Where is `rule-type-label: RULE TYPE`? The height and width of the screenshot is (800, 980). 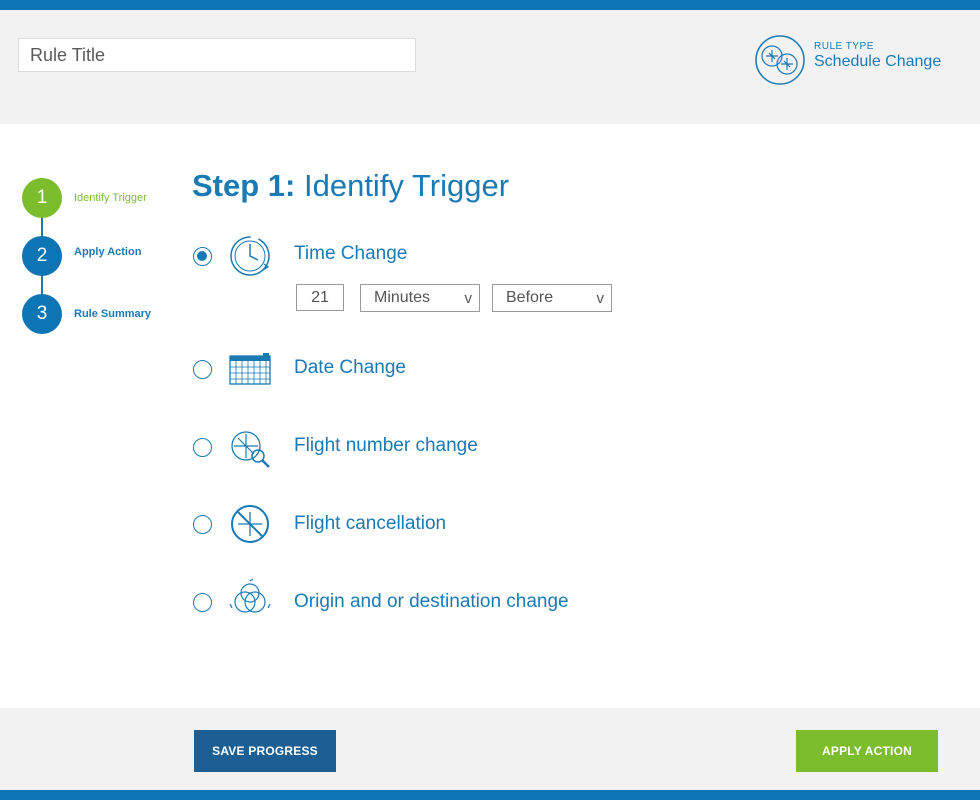 rule-type-label: RULE TYPE is located at coordinates (844, 46).